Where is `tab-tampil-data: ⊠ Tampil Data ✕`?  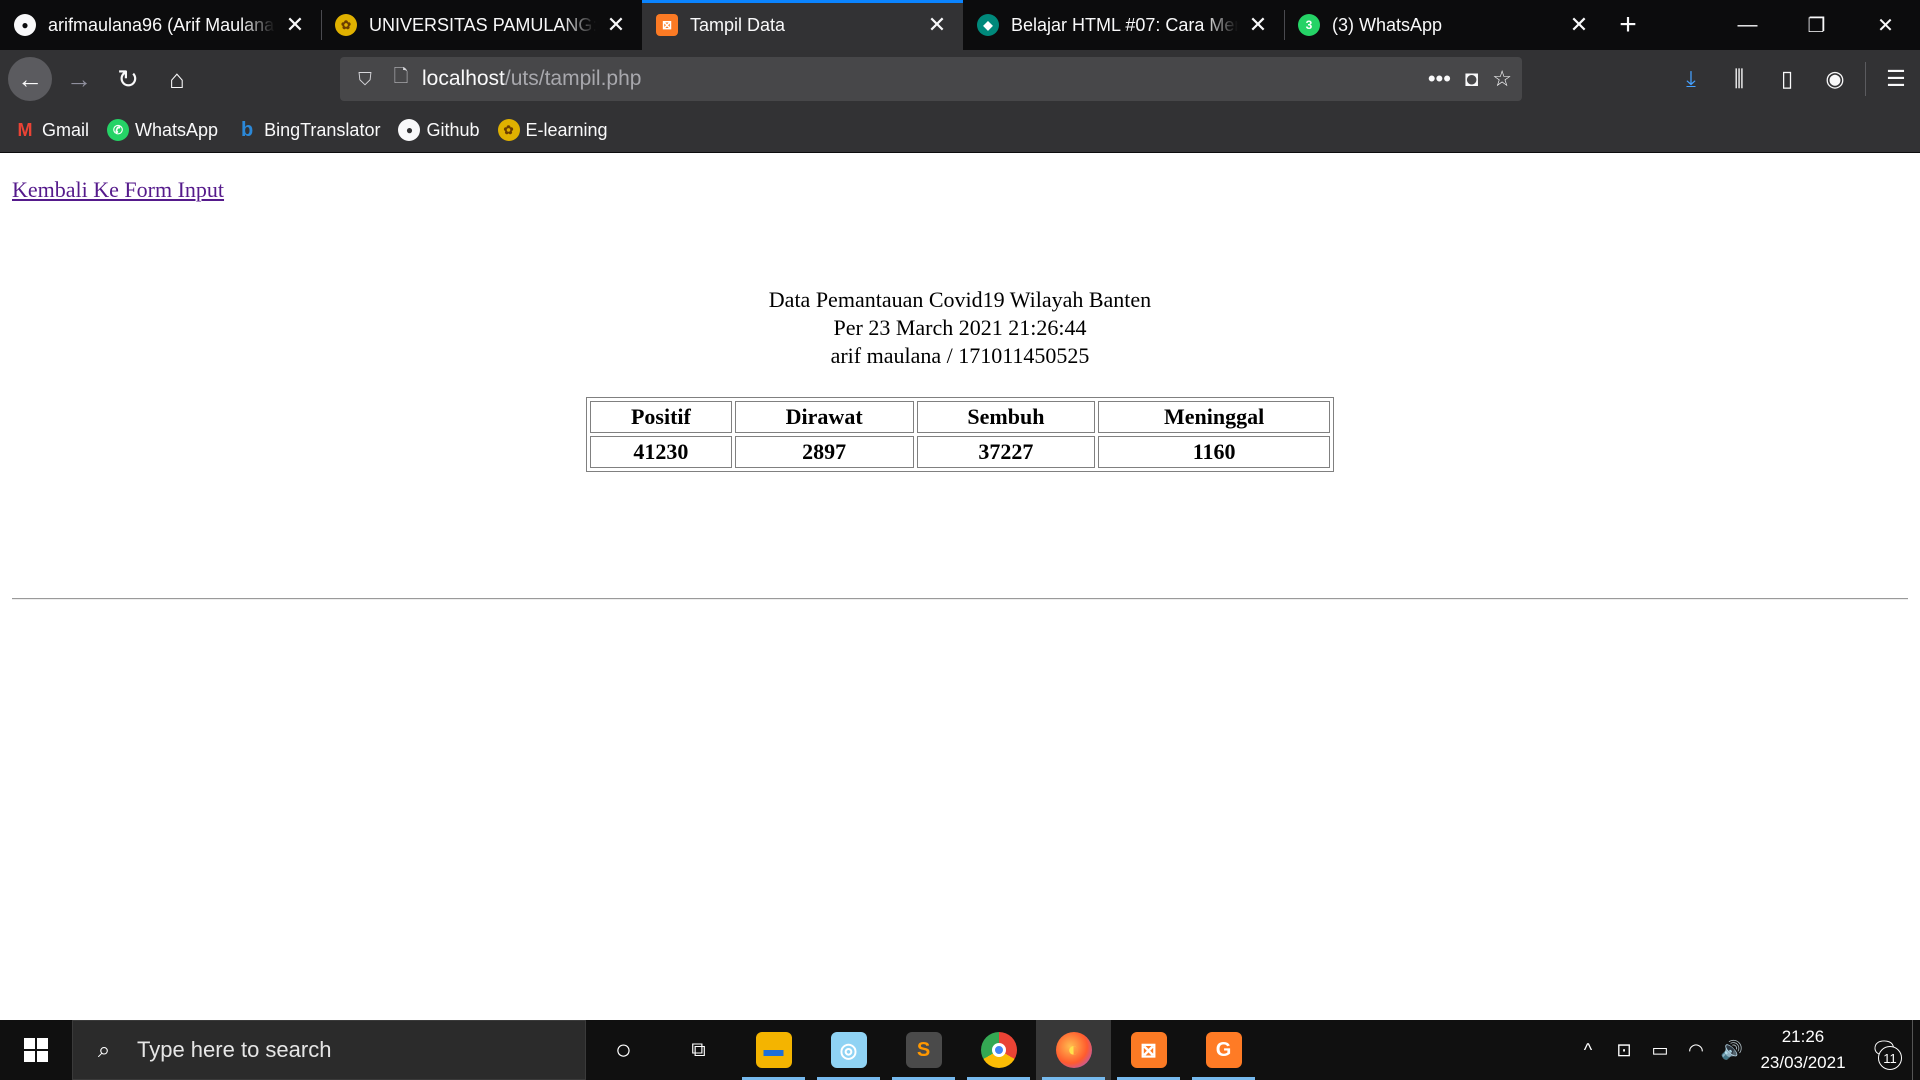
tab-tampil-data: ⊠ Tampil Data ✕ is located at coordinates (802, 25).